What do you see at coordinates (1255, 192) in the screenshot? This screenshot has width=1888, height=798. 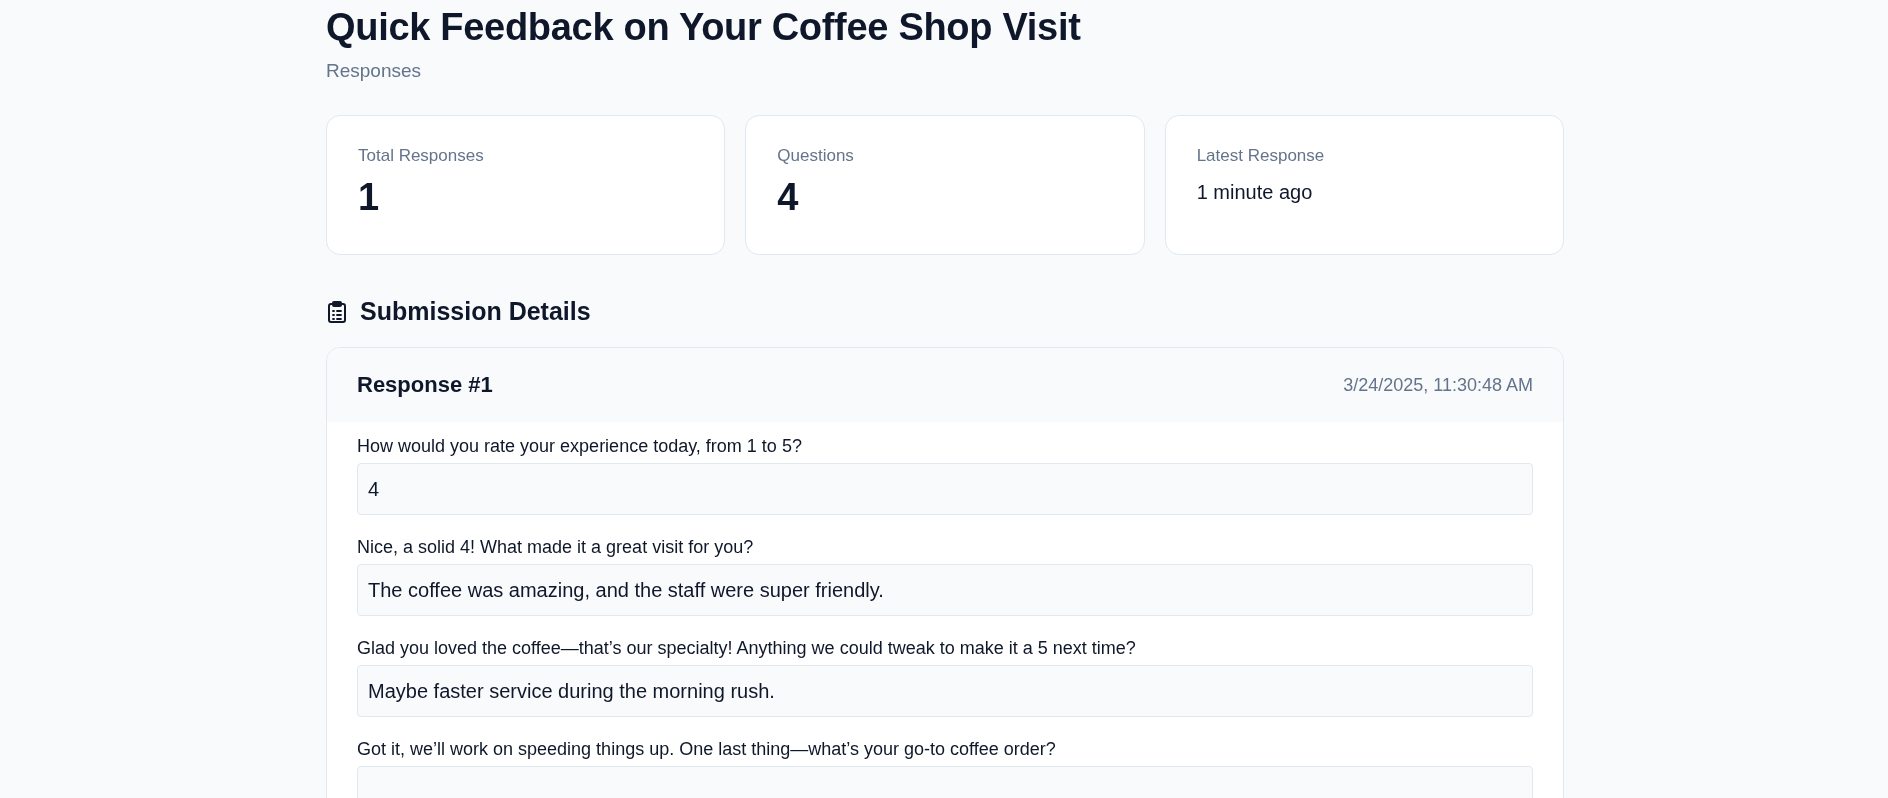 I see `stat-value: 1 minute ago` at bounding box center [1255, 192].